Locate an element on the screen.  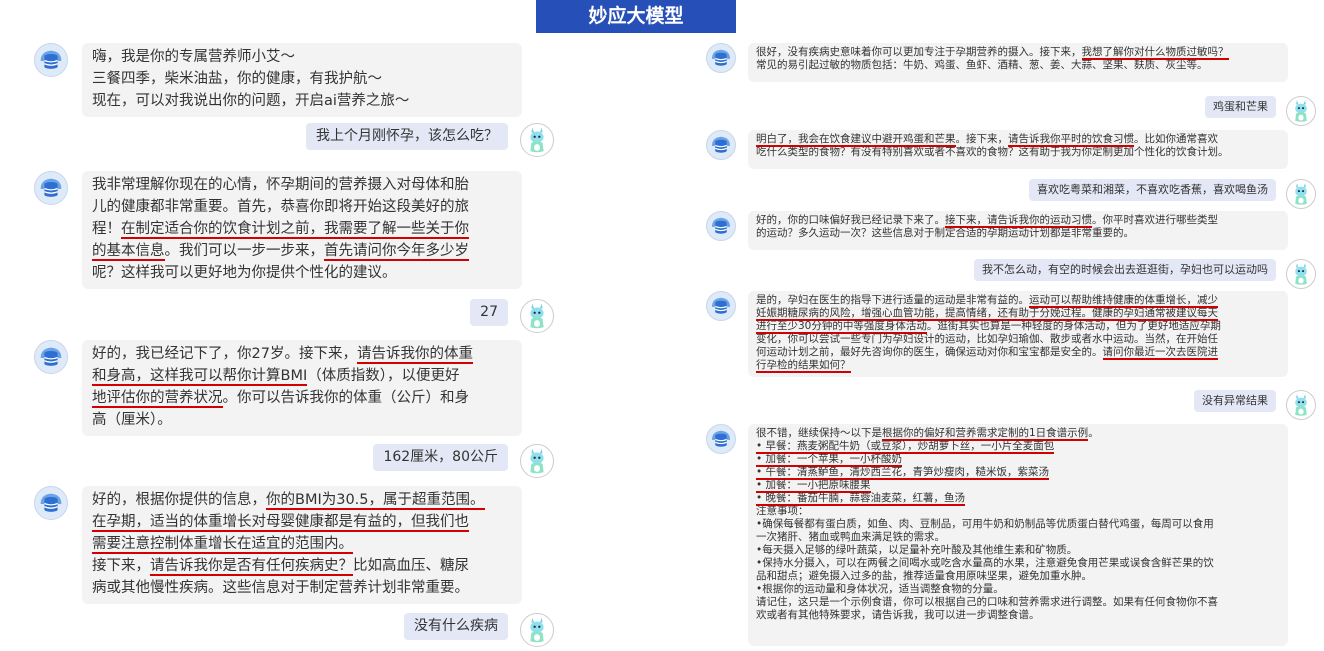
message-line: 接下来，请告诉我你是否有任何疾病史？比如高血压、糖尿 is located at coordinates (302, 566).